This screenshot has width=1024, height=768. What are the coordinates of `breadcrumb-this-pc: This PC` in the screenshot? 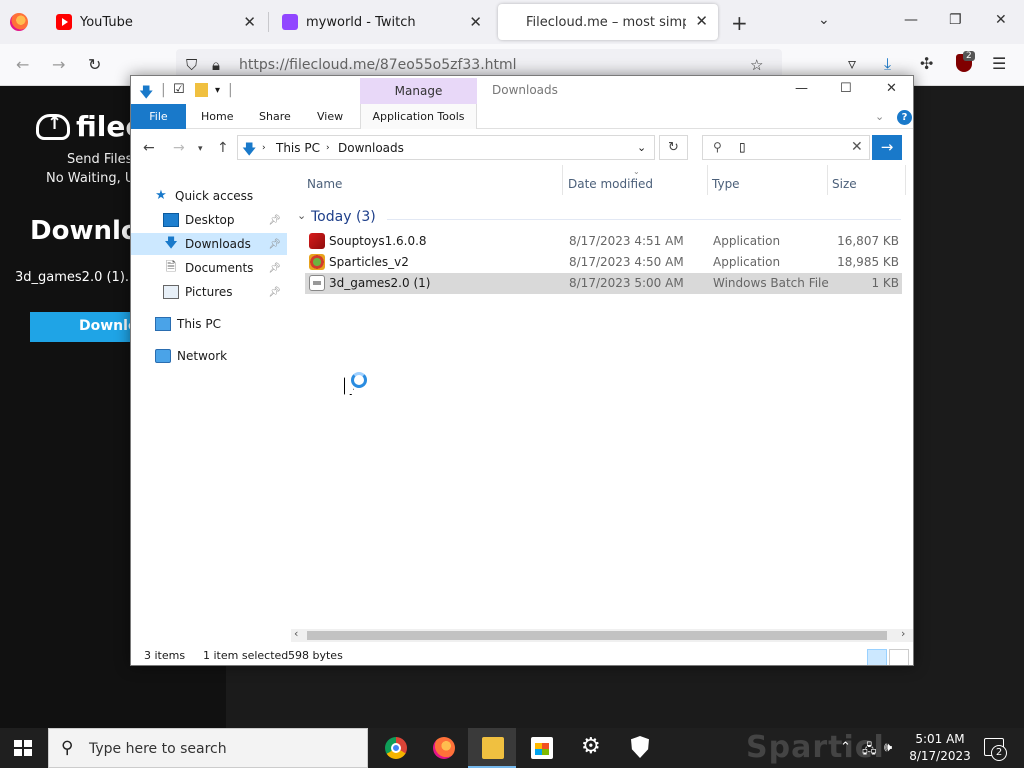 It's located at (298, 148).